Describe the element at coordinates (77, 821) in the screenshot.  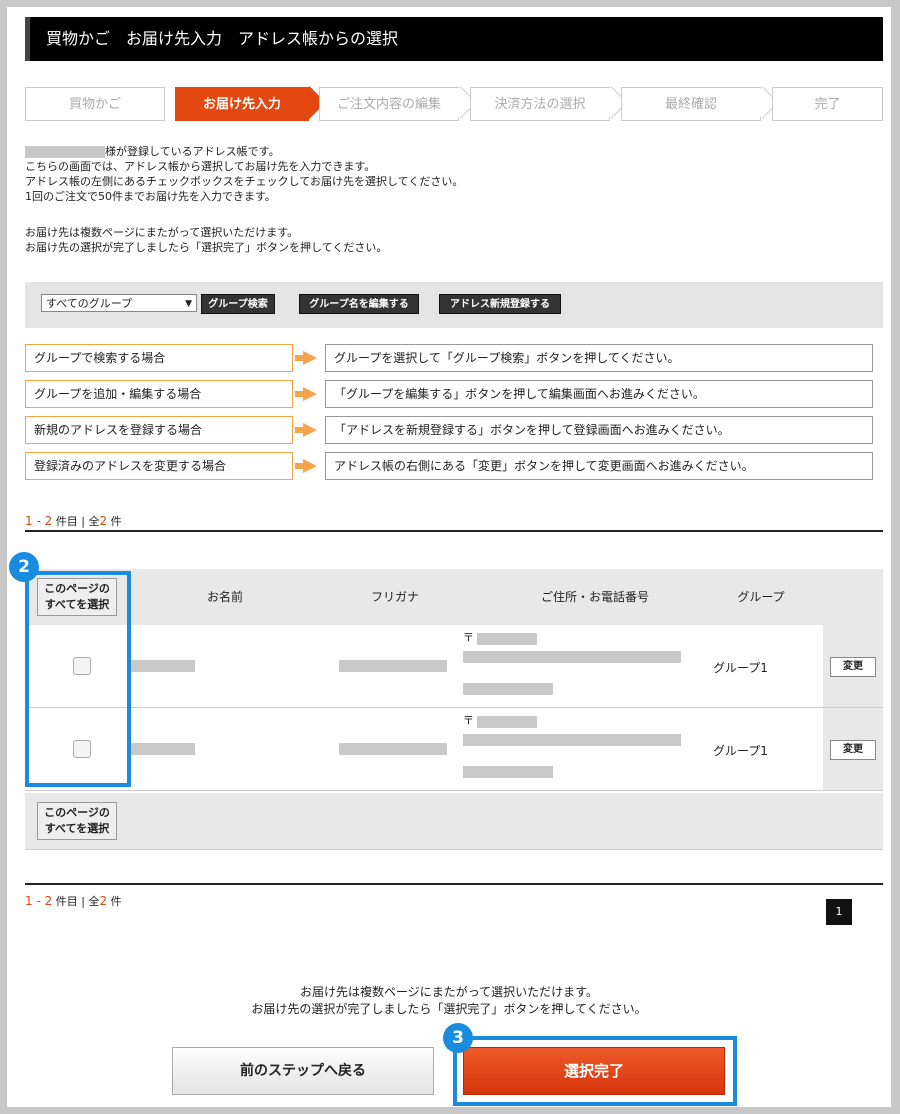
I see `select-all-button: このページの すべてを選択` at that location.